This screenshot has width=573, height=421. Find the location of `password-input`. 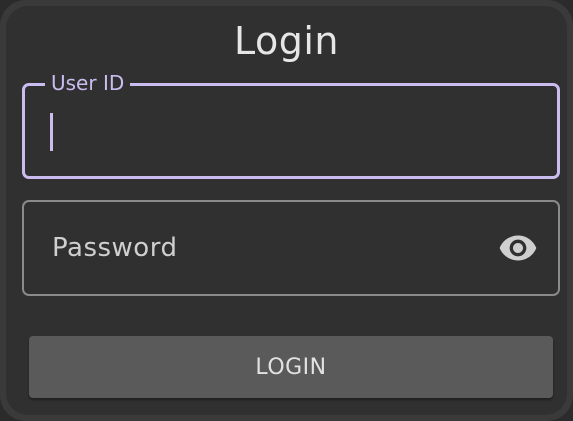

password-input is located at coordinates (269, 248).